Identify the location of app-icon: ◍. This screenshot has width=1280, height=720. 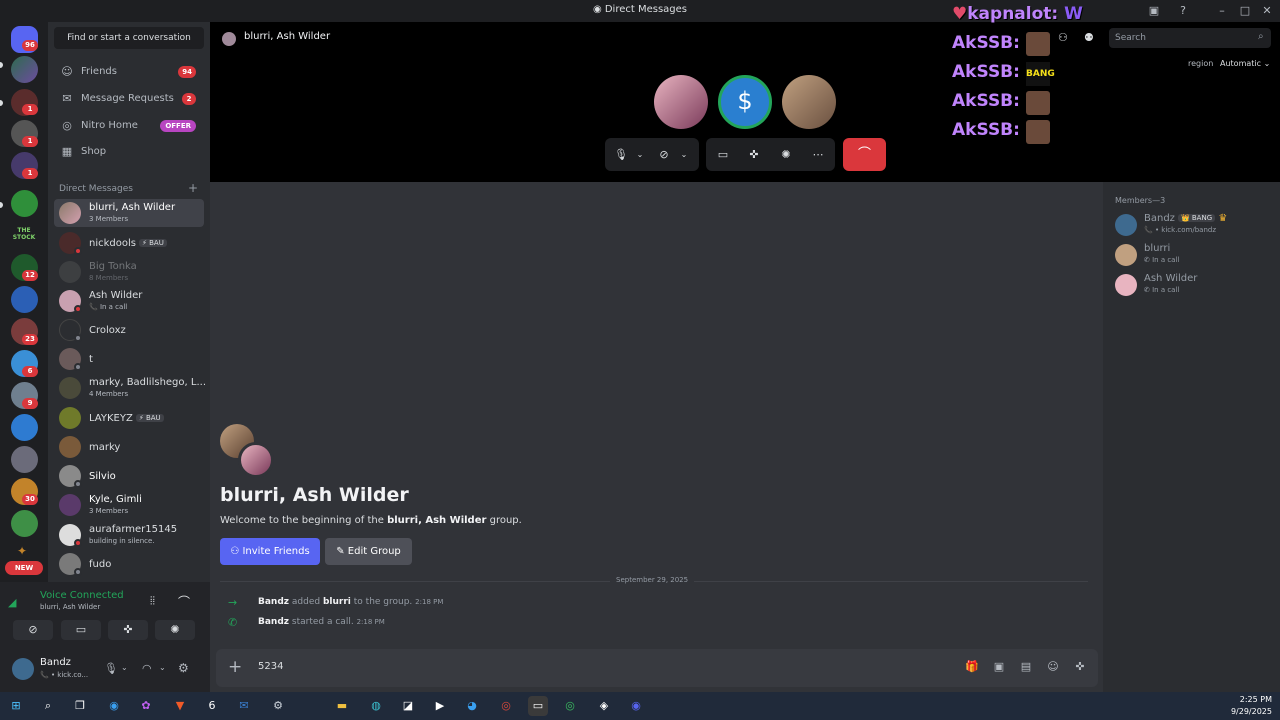
(376, 706).